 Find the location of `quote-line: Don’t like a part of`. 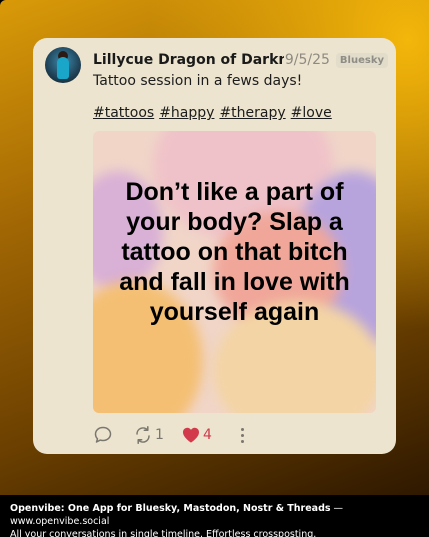

quote-line: Don’t like a part of is located at coordinates (234, 192).